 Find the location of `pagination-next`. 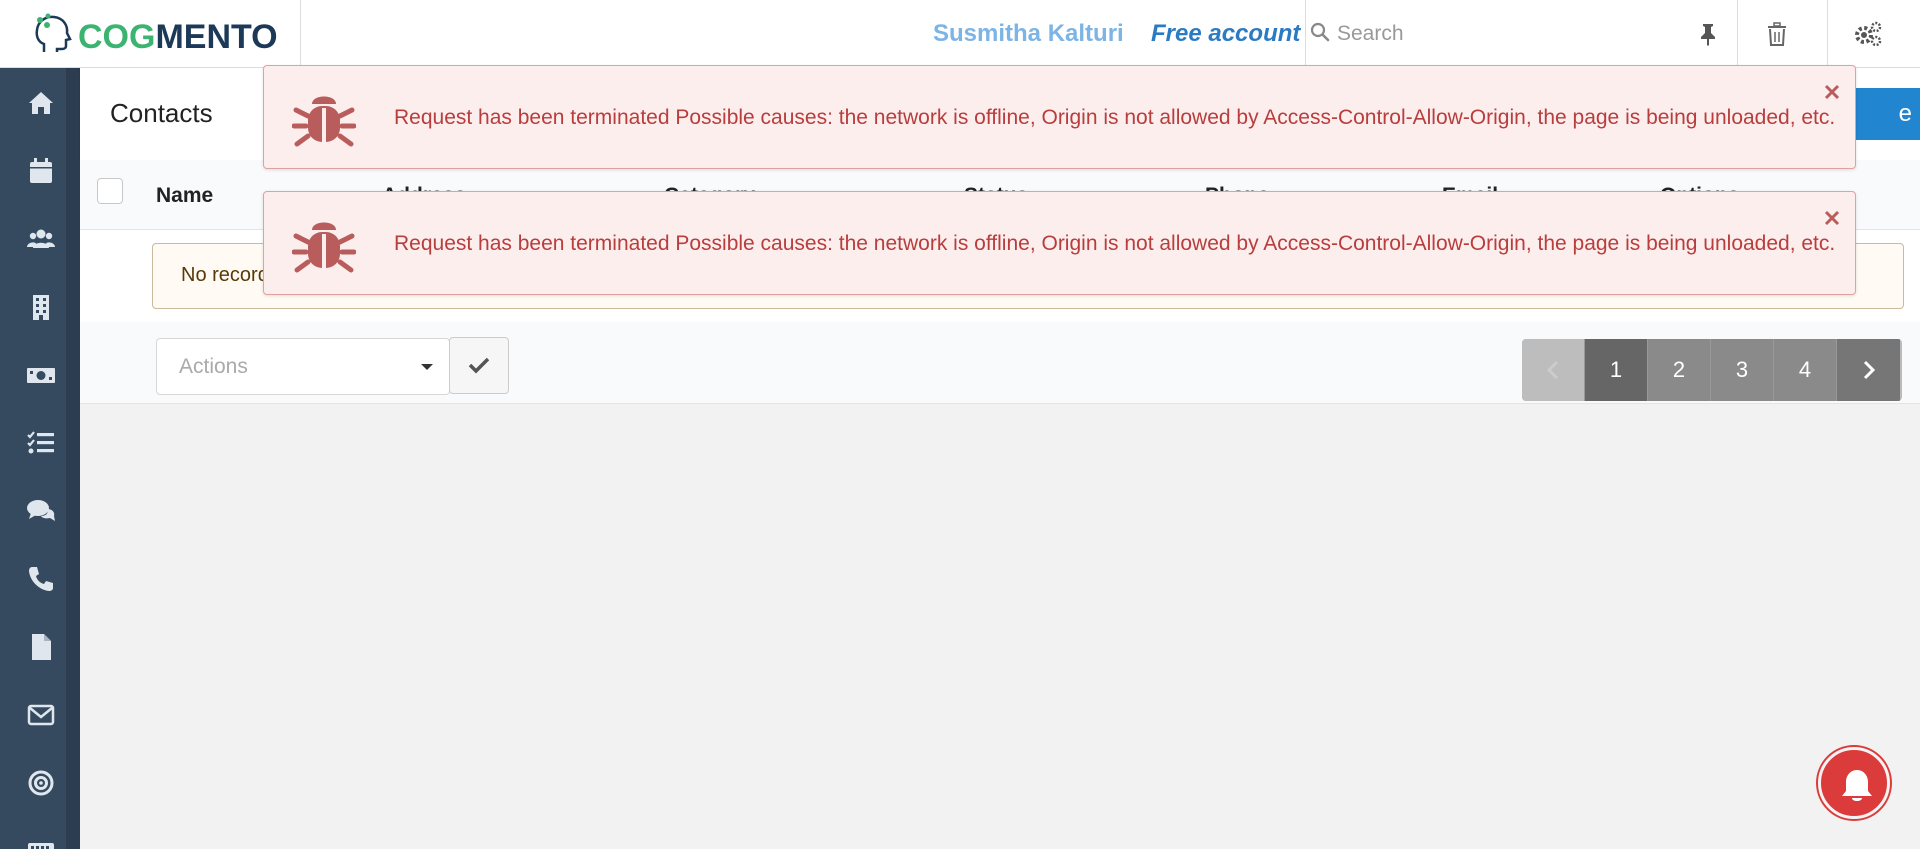

pagination-next is located at coordinates (1868, 370).